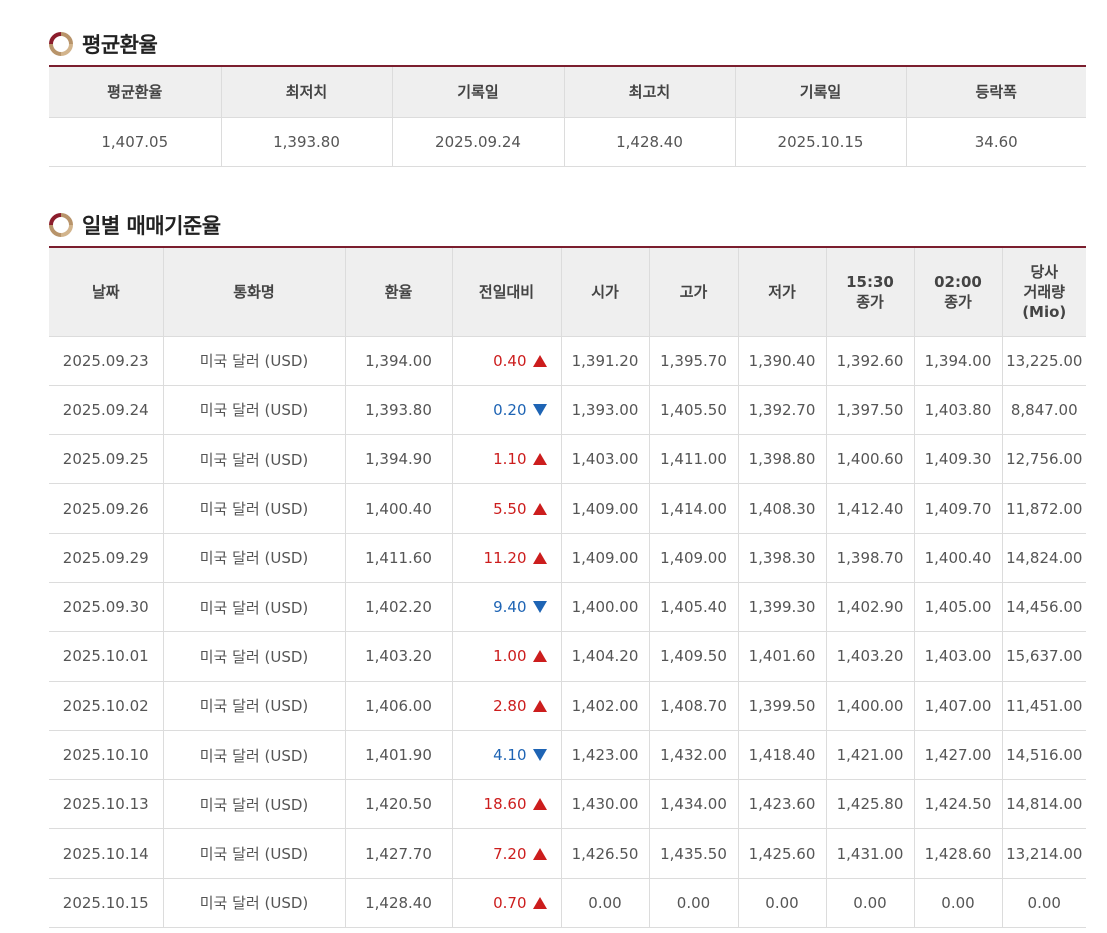 Image resolution: width=1107 pixels, height=933 pixels. Describe the element at coordinates (958, 607) in the screenshot. I see `close-0200-cell: 1,405.00` at that location.